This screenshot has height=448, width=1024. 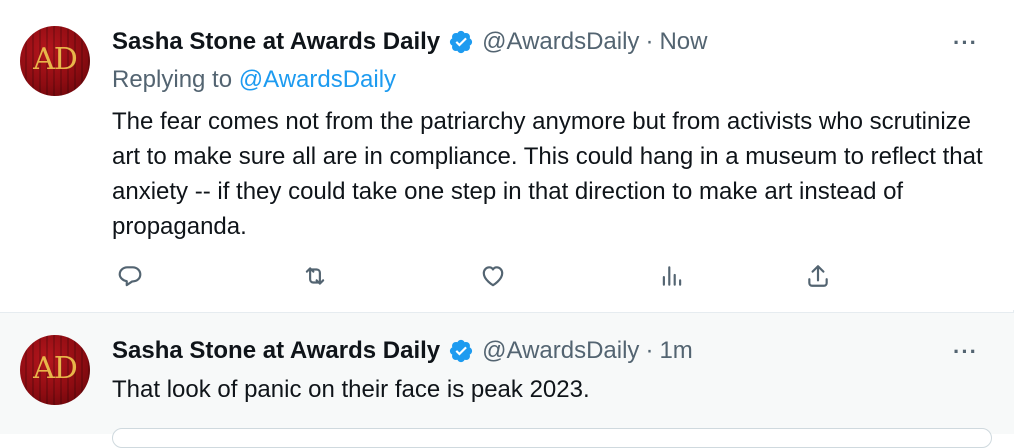 I want to click on reply-icon, so click(x=130, y=276).